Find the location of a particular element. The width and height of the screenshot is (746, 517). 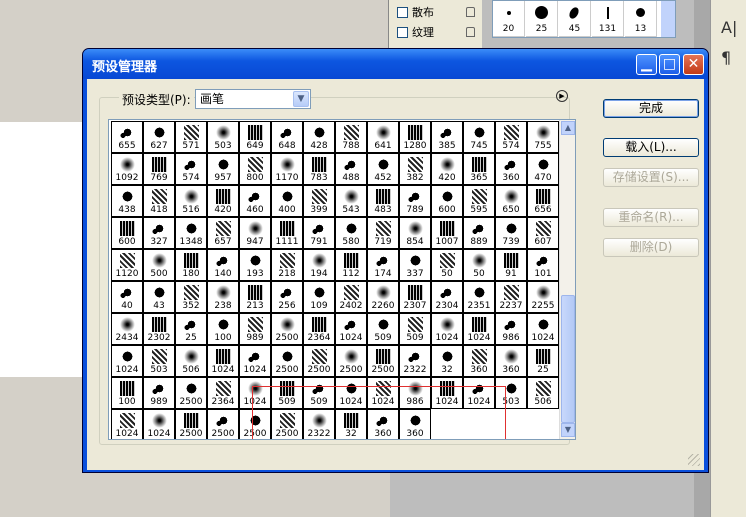

brush-preset-cell: 2307 is located at coordinates (415, 297).